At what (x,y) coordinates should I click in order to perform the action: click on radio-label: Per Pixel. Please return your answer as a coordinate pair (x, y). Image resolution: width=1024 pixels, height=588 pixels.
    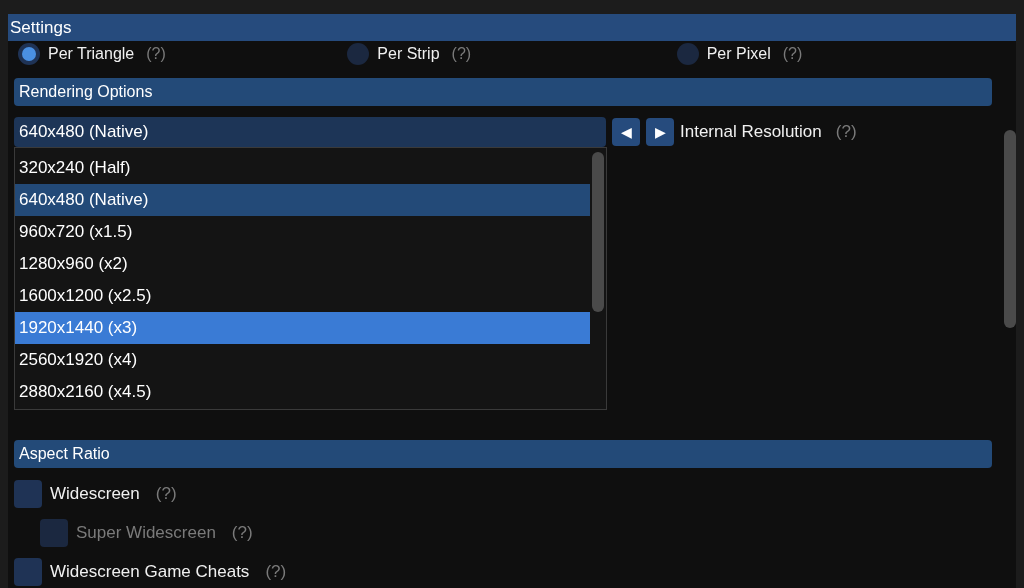
    Looking at the image, I should click on (738, 54).